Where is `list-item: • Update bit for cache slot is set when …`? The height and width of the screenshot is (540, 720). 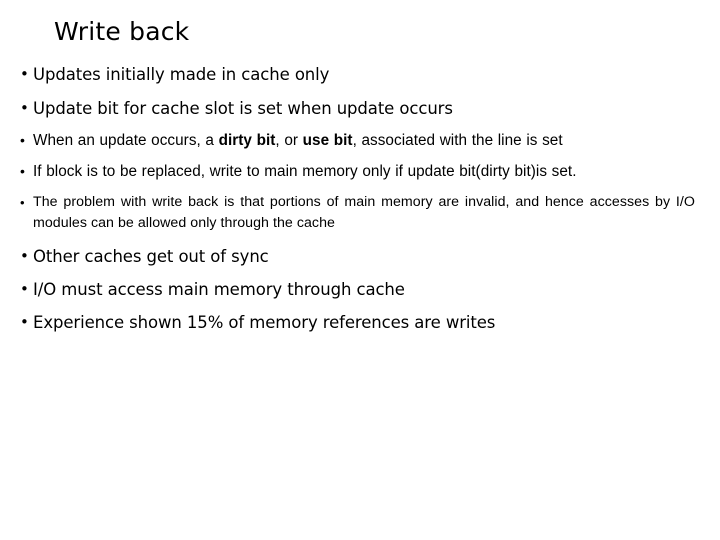
list-item: • Update bit for cache slot is set when … is located at coordinates (361, 108).